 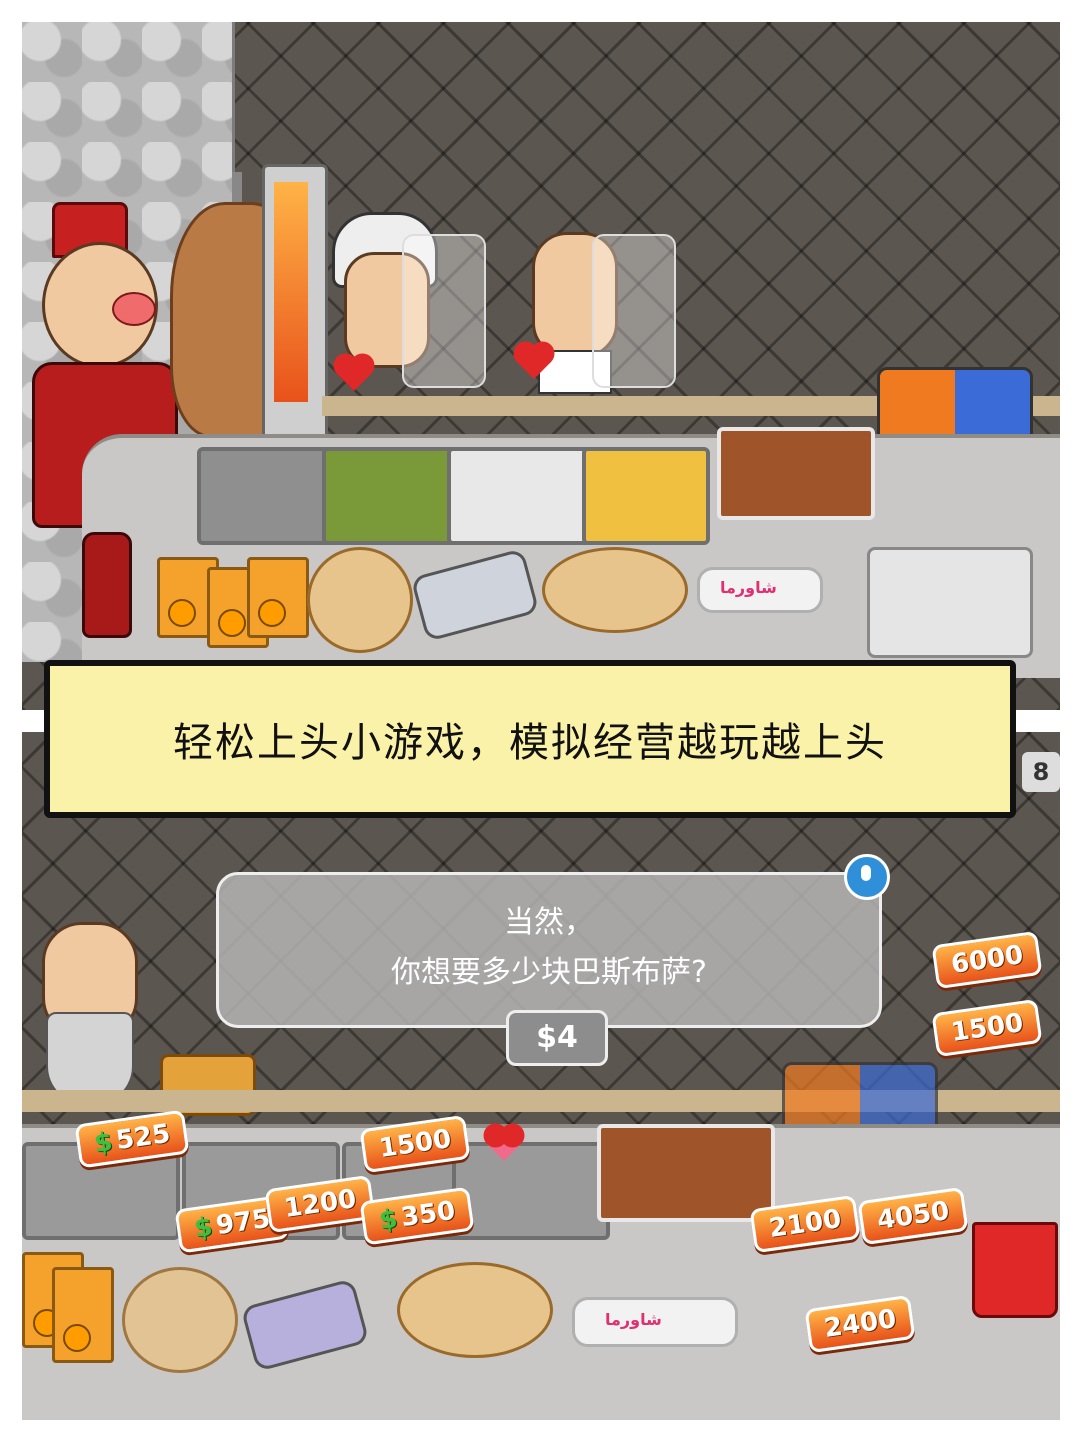 What do you see at coordinates (530, 743) in the screenshot?
I see `caption-text: 轻松上头小游戏，模拟经营越玩越上头` at bounding box center [530, 743].